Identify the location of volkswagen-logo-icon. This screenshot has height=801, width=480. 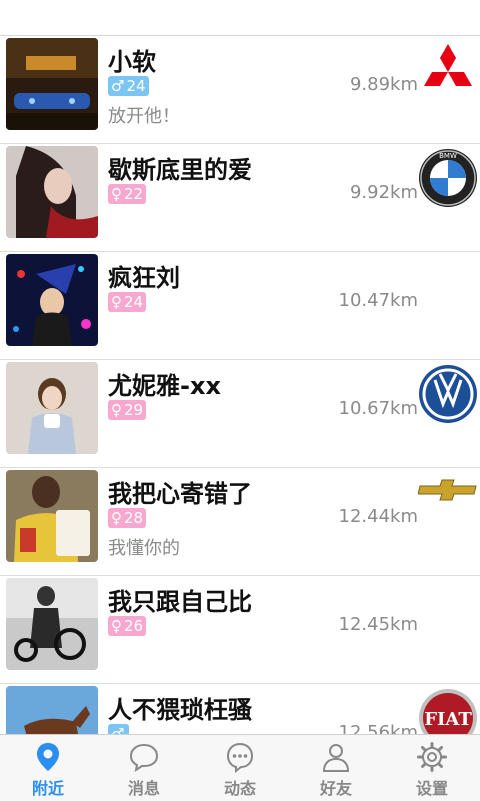
(448, 394).